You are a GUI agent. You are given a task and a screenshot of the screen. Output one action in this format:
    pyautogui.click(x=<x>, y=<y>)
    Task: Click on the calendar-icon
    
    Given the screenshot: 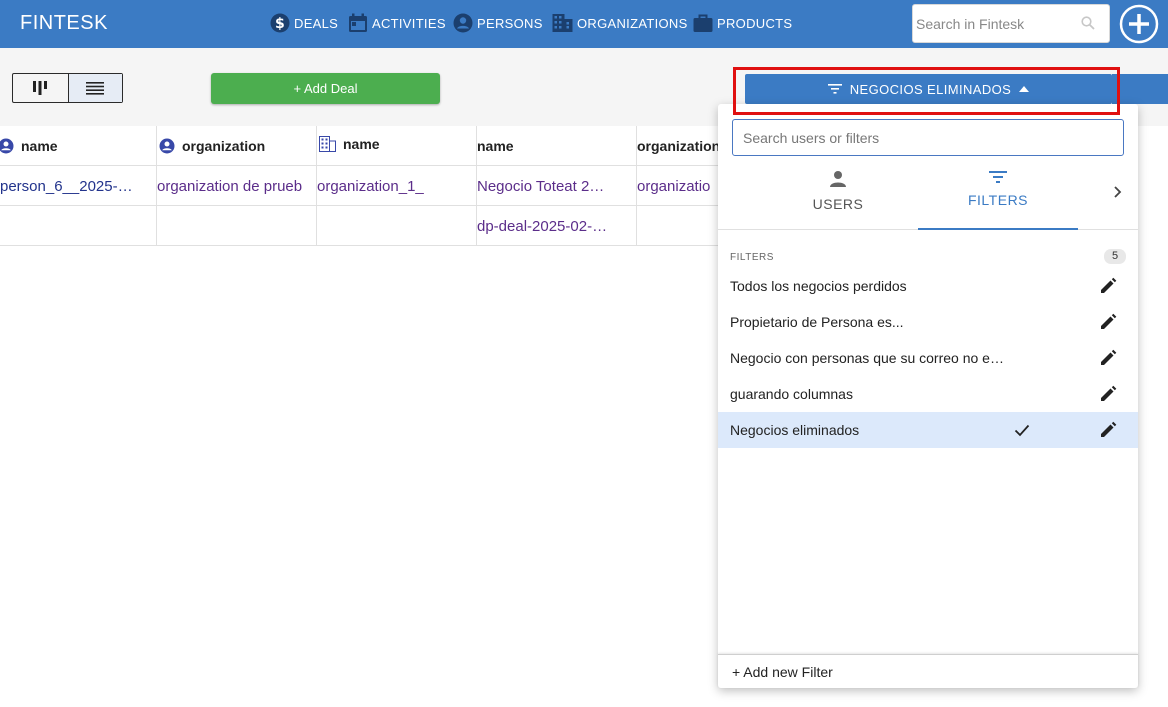 What is the action you would take?
    pyautogui.click(x=358, y=22)
    